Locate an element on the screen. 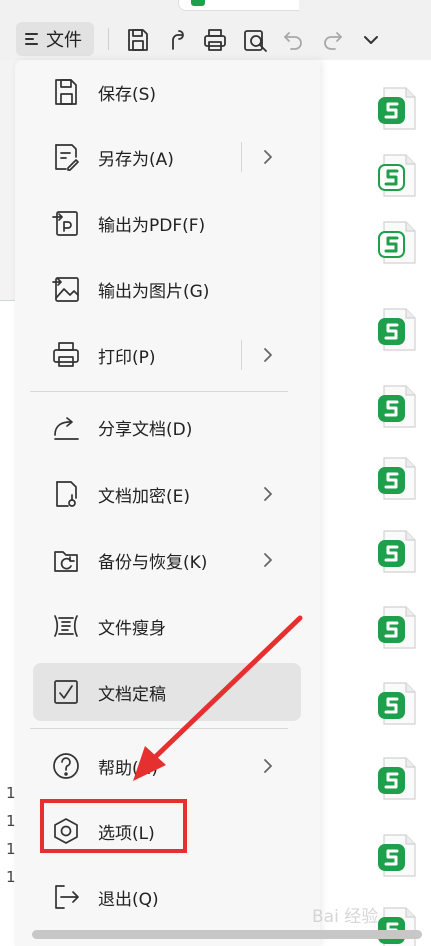 This screenshot has height=946, width=431. menu-item-export-pdf: 输出为PDF(F) is located at coordinates (167, 223).